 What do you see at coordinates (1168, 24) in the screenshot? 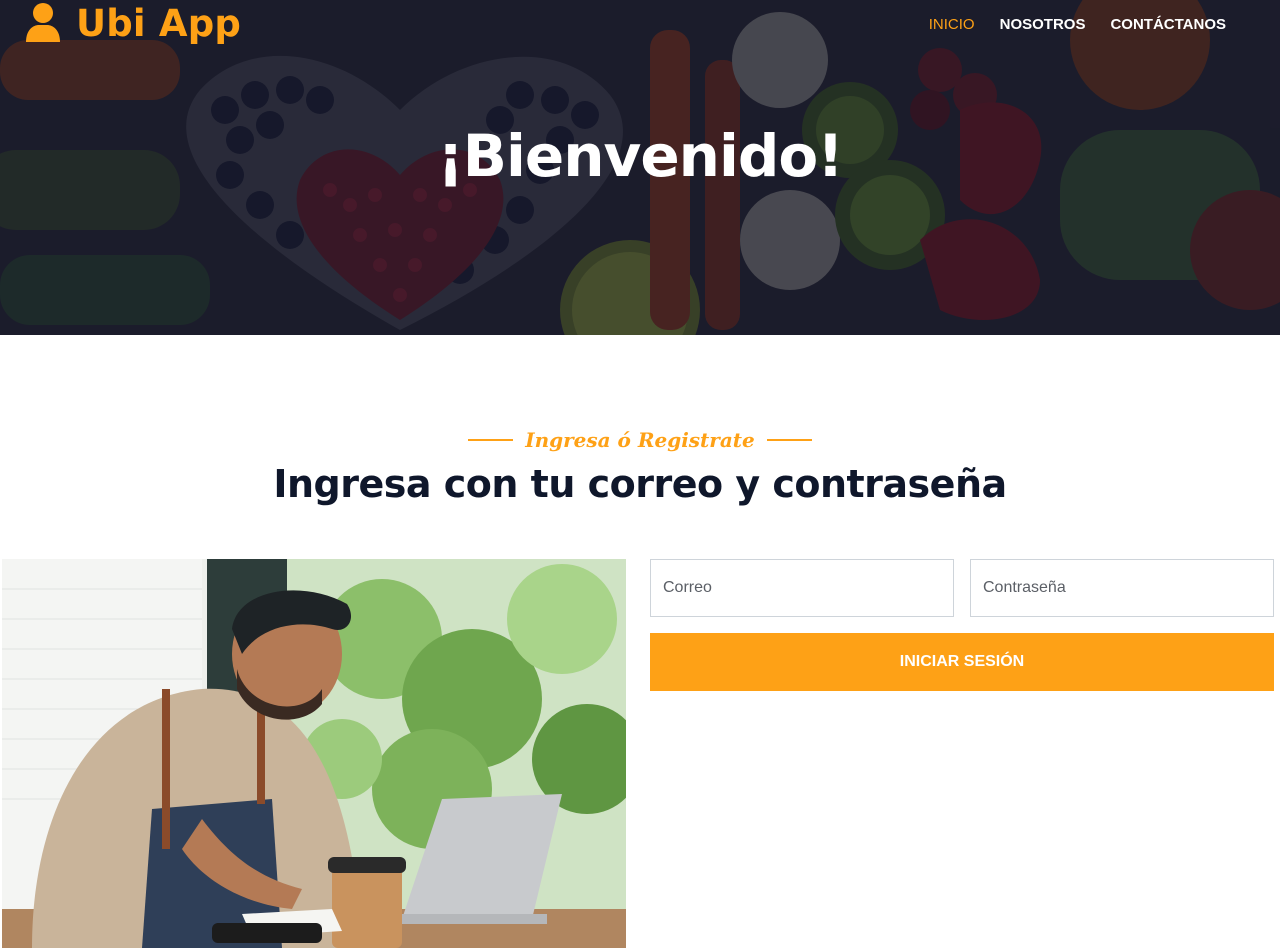
I see `nav-item-contactanos: CONTÁCTANOS` at bounding box center [1168, 24].